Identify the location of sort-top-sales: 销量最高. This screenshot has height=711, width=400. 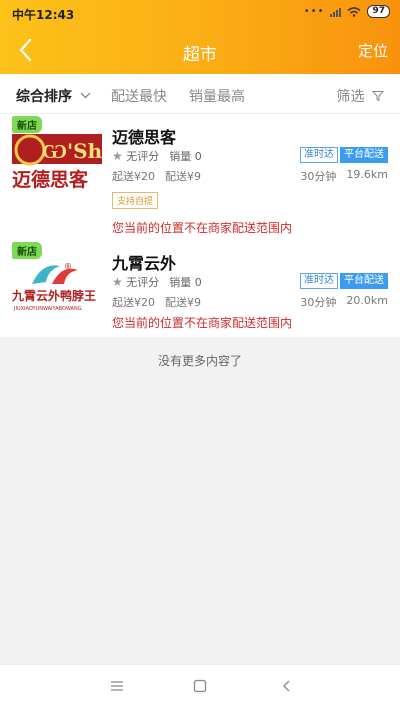
(217, 96).